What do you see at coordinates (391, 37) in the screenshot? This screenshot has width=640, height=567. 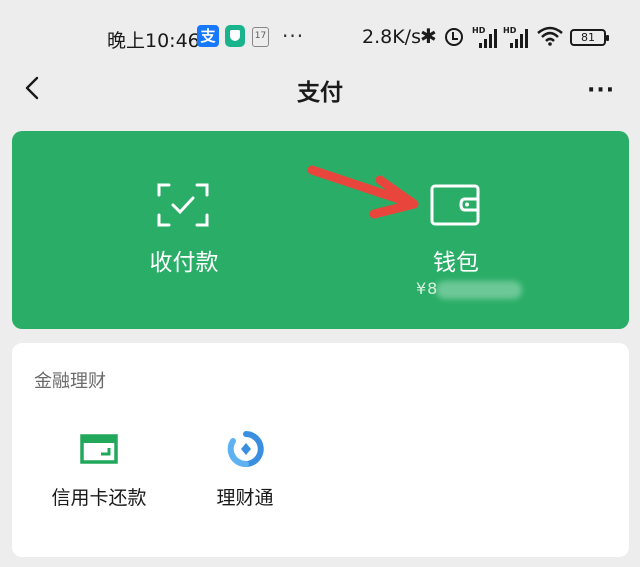 I see `network-speed: 2.8K/s` at bounding box center [391, 37].